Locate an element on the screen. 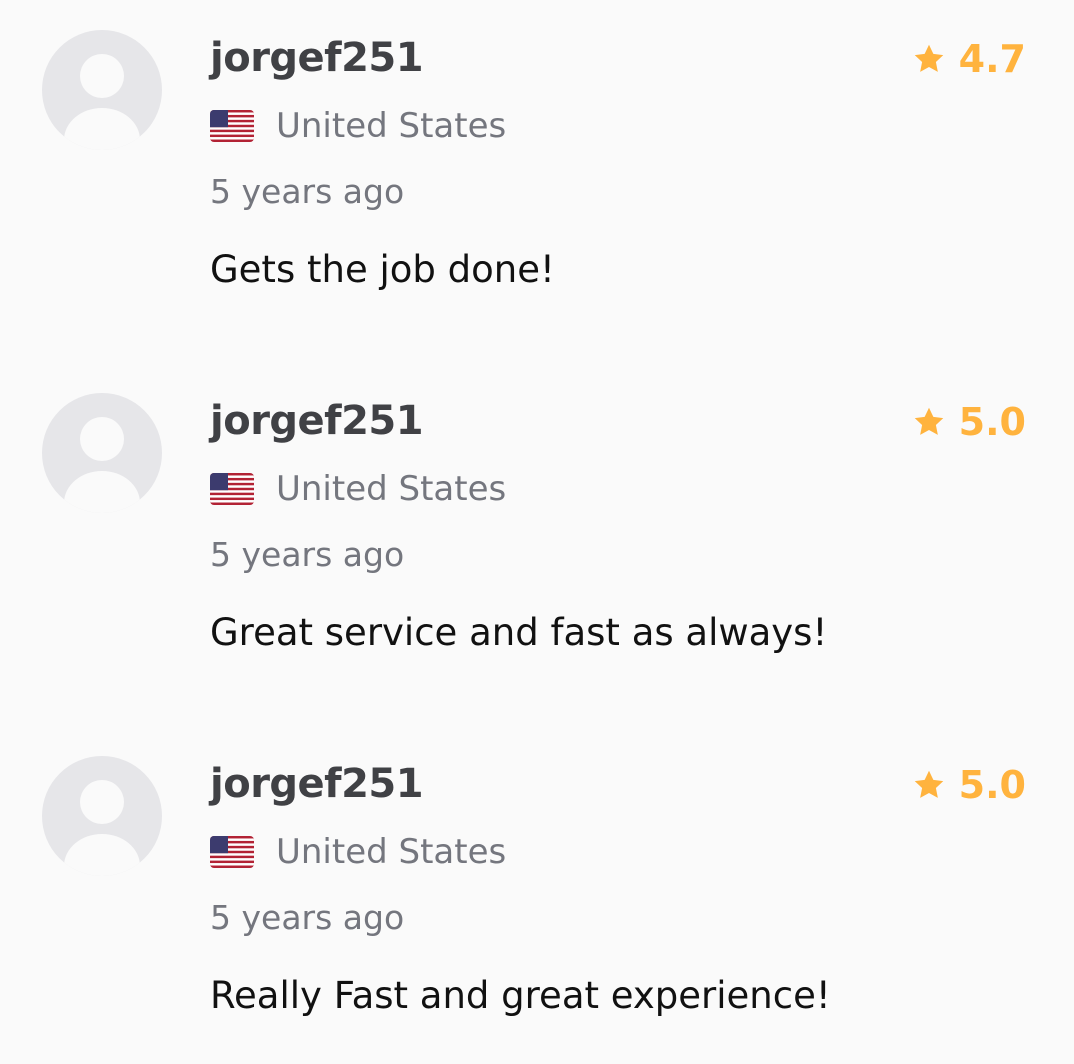  review-rating: 4.7 is located at coordinates (968, 59).